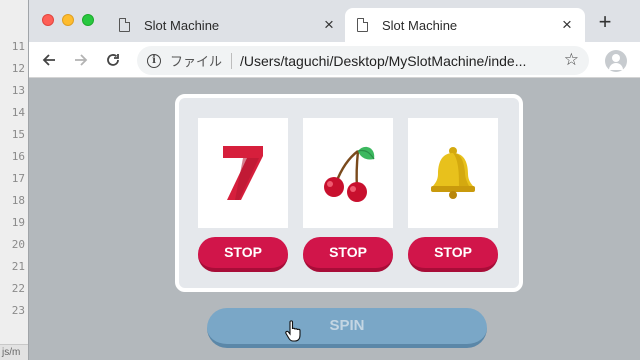  What do you see at coordinates (293, 331) in the screenshot?
I see `hand-cursor-icon` at bounding box center [293, 331].